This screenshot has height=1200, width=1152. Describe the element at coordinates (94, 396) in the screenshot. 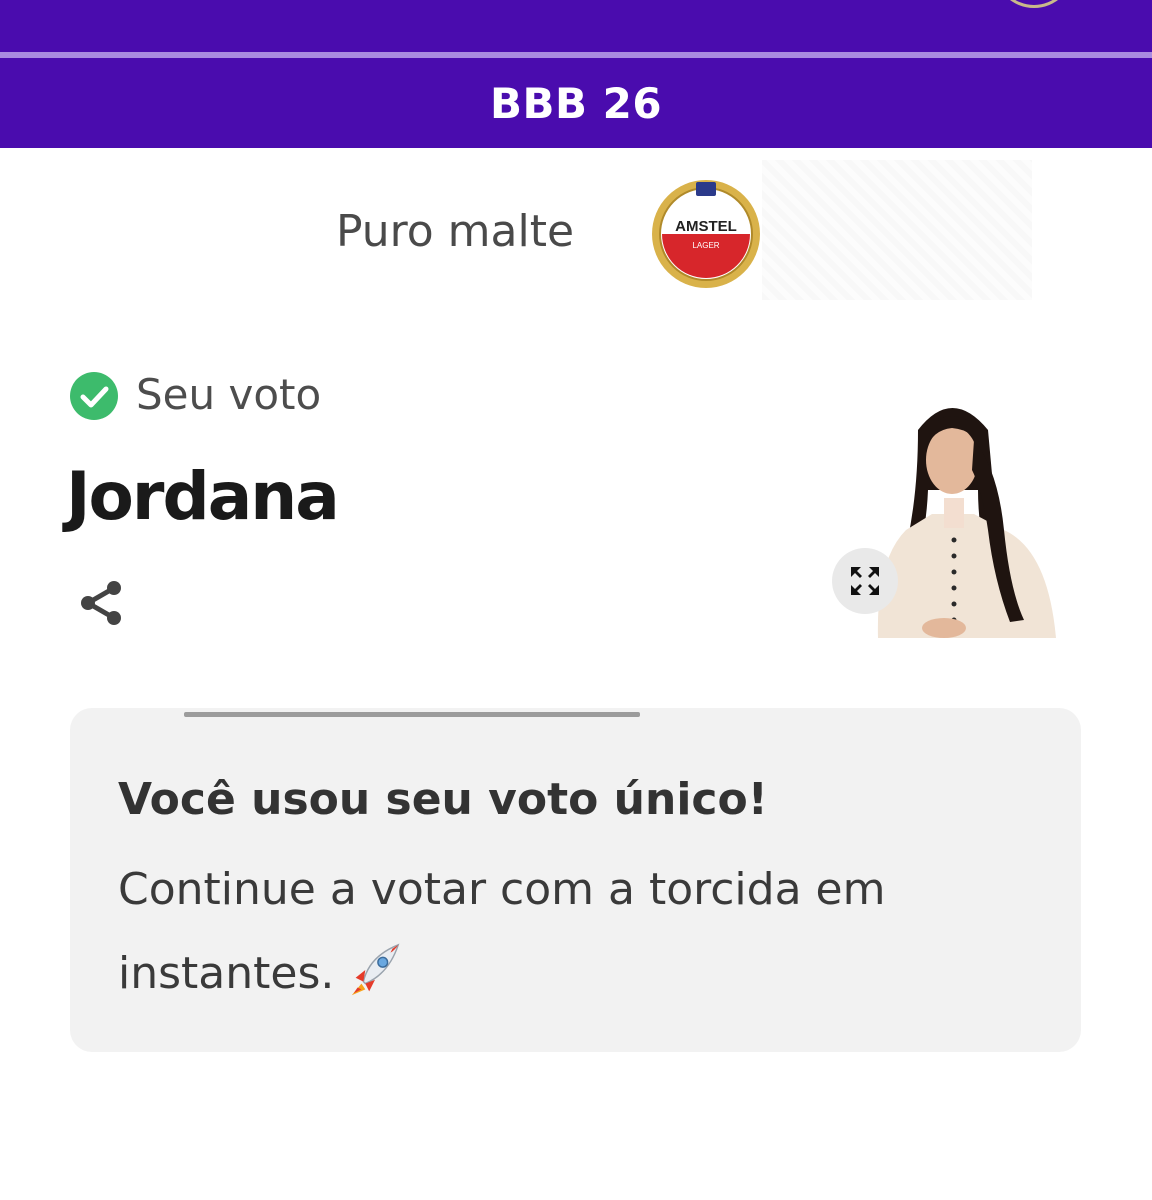

I see `check-circle-icon` at that location.